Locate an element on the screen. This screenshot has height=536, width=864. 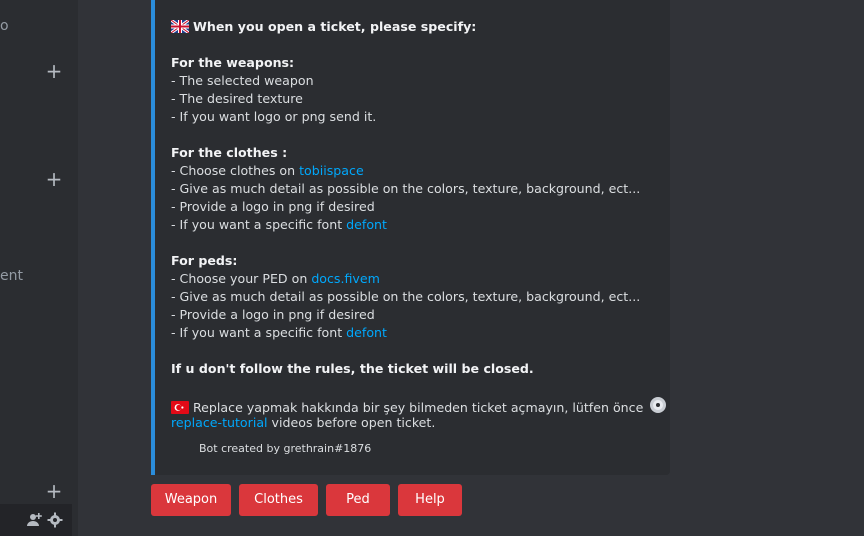
clothes-button: Clothes is located at coordinates (278, 500).